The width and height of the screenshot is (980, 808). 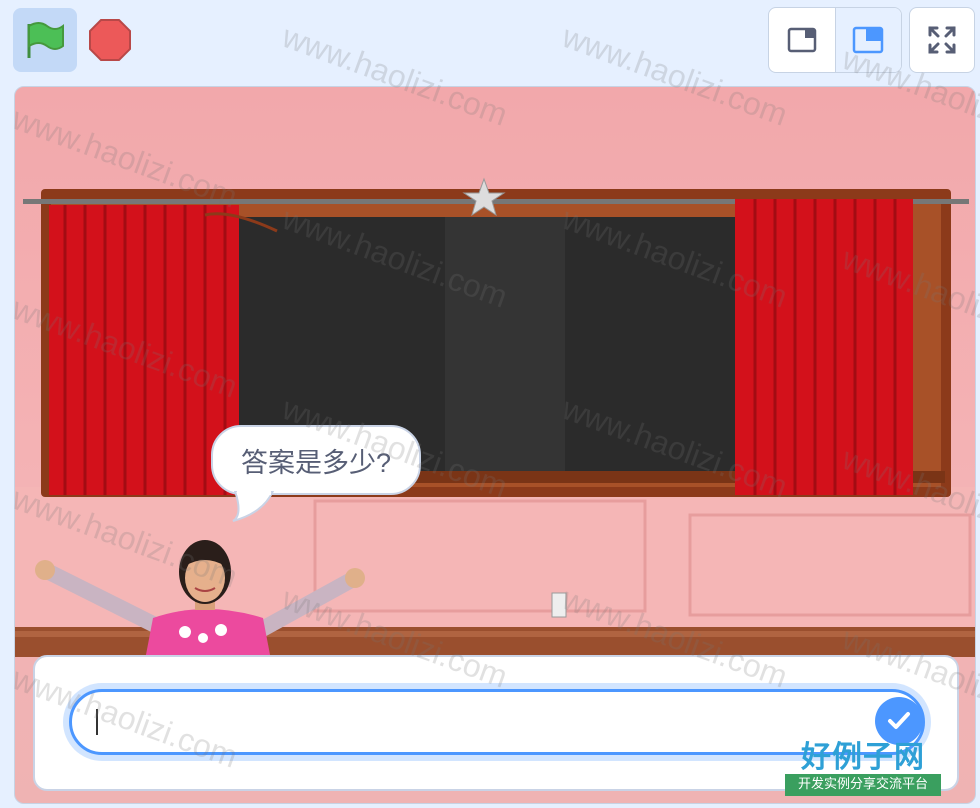 I want to click on fullscreen-button, so click(x=942, y=40).